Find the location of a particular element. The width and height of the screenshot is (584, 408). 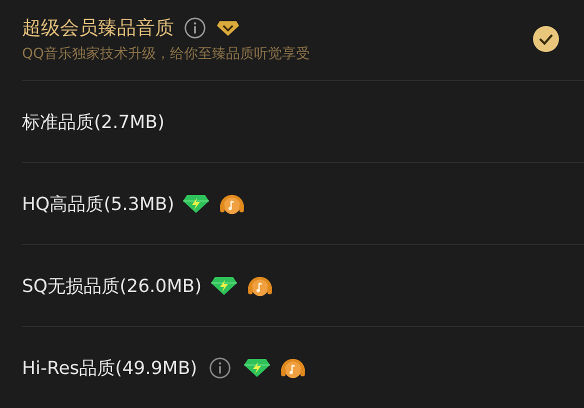

quality-option: SQ无损品质(26.0MB) is located at coordinates (112, 286).